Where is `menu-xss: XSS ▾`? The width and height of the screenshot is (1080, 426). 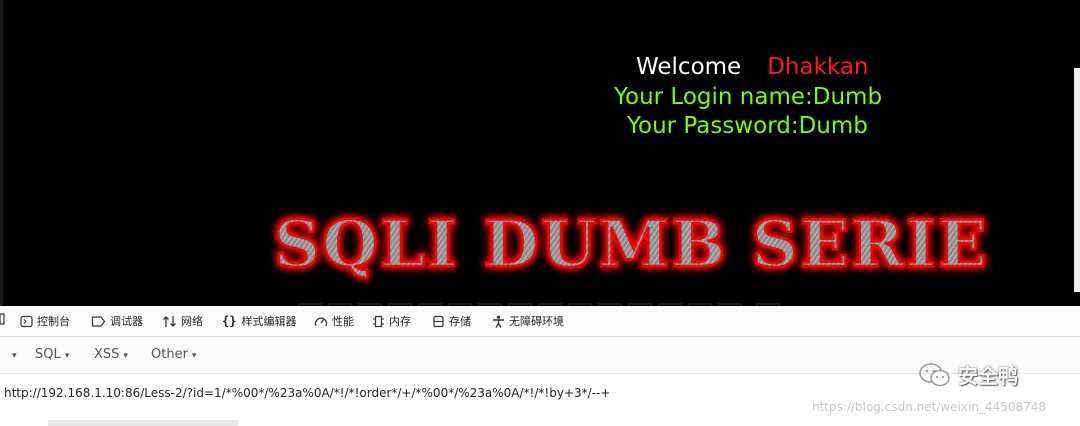 menu-xss: XSS ▾ is located at coordinates (111, 354).